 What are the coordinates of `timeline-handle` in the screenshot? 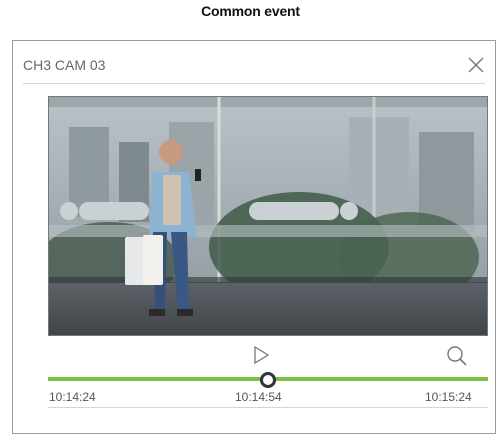 It's located at (268, 380).